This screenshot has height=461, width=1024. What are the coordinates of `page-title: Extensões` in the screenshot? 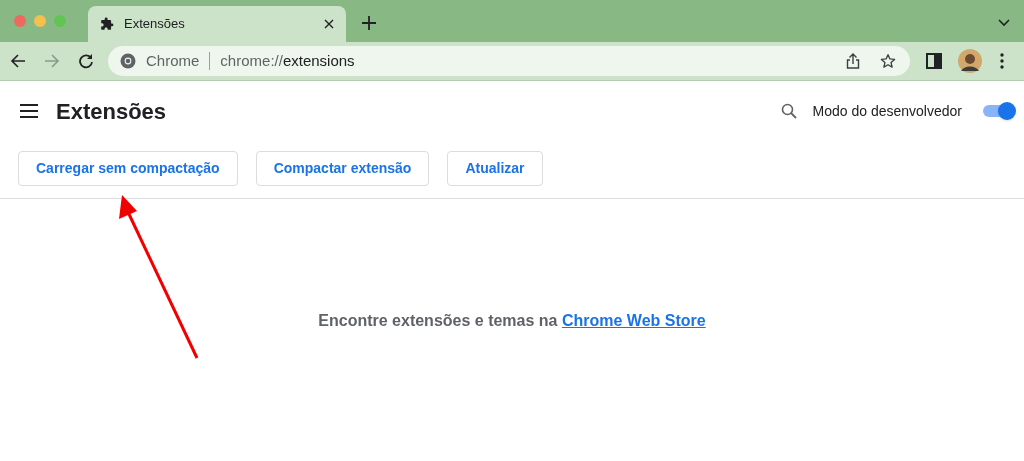 It's located at (111, 111).